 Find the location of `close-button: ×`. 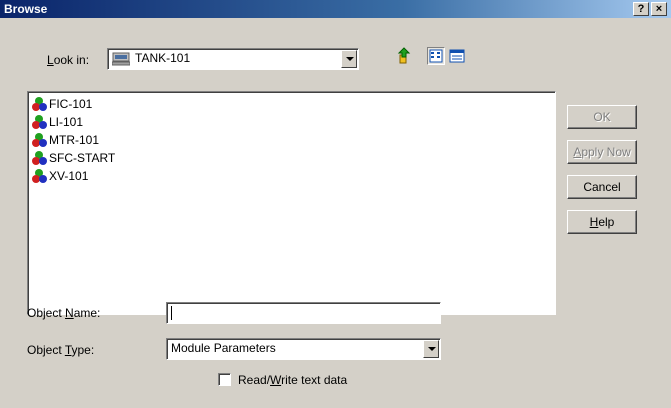

close-button: × is located at coordinates (659, 9).